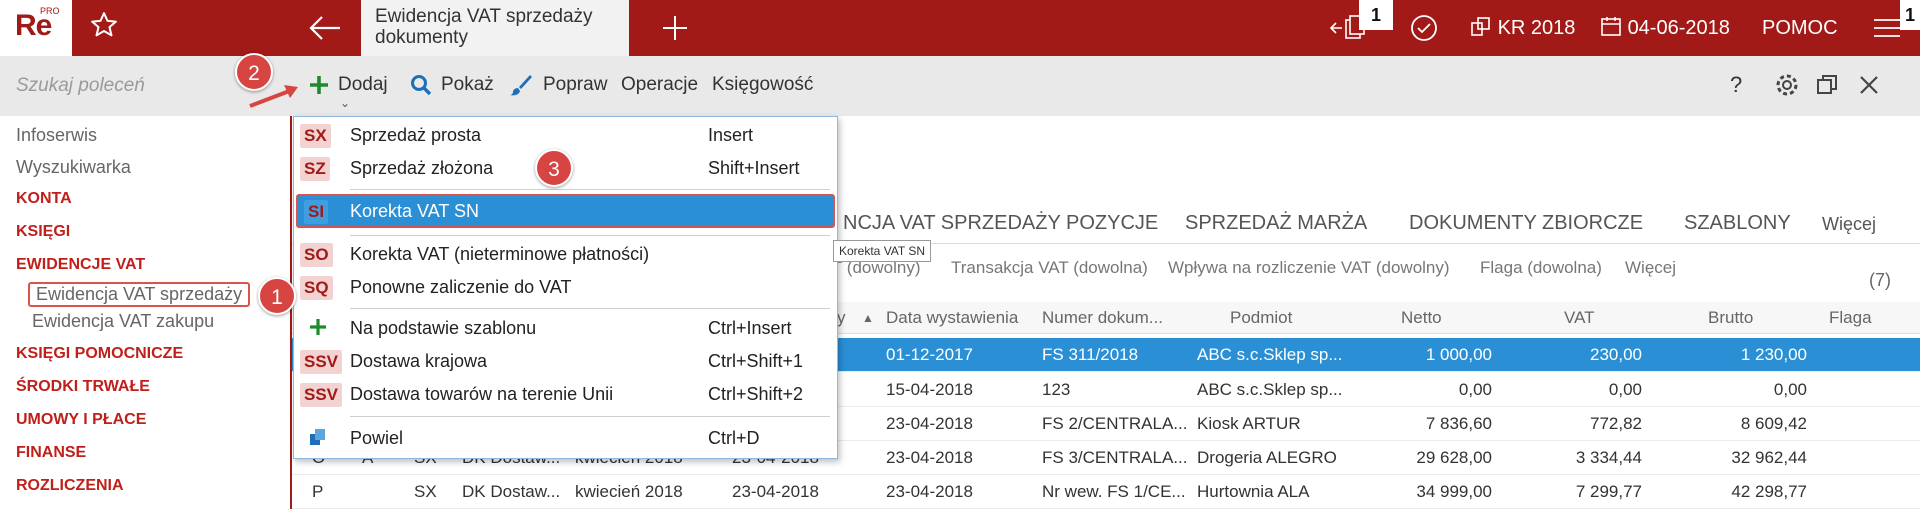  Describe the element at coordinates (1869, 85) in the screenshot. I see `close-window-icon` at that location.